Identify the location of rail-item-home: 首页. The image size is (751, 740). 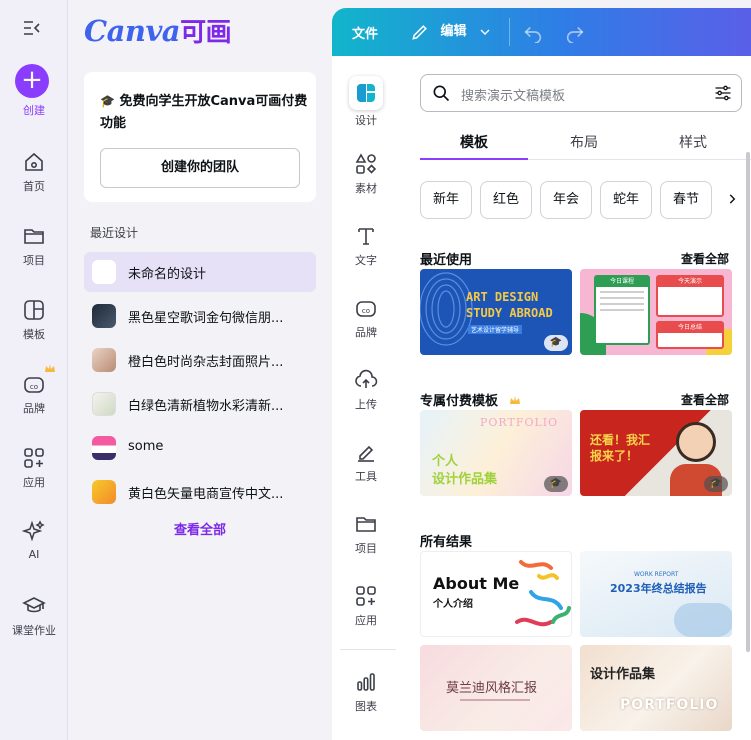
(34, 172).